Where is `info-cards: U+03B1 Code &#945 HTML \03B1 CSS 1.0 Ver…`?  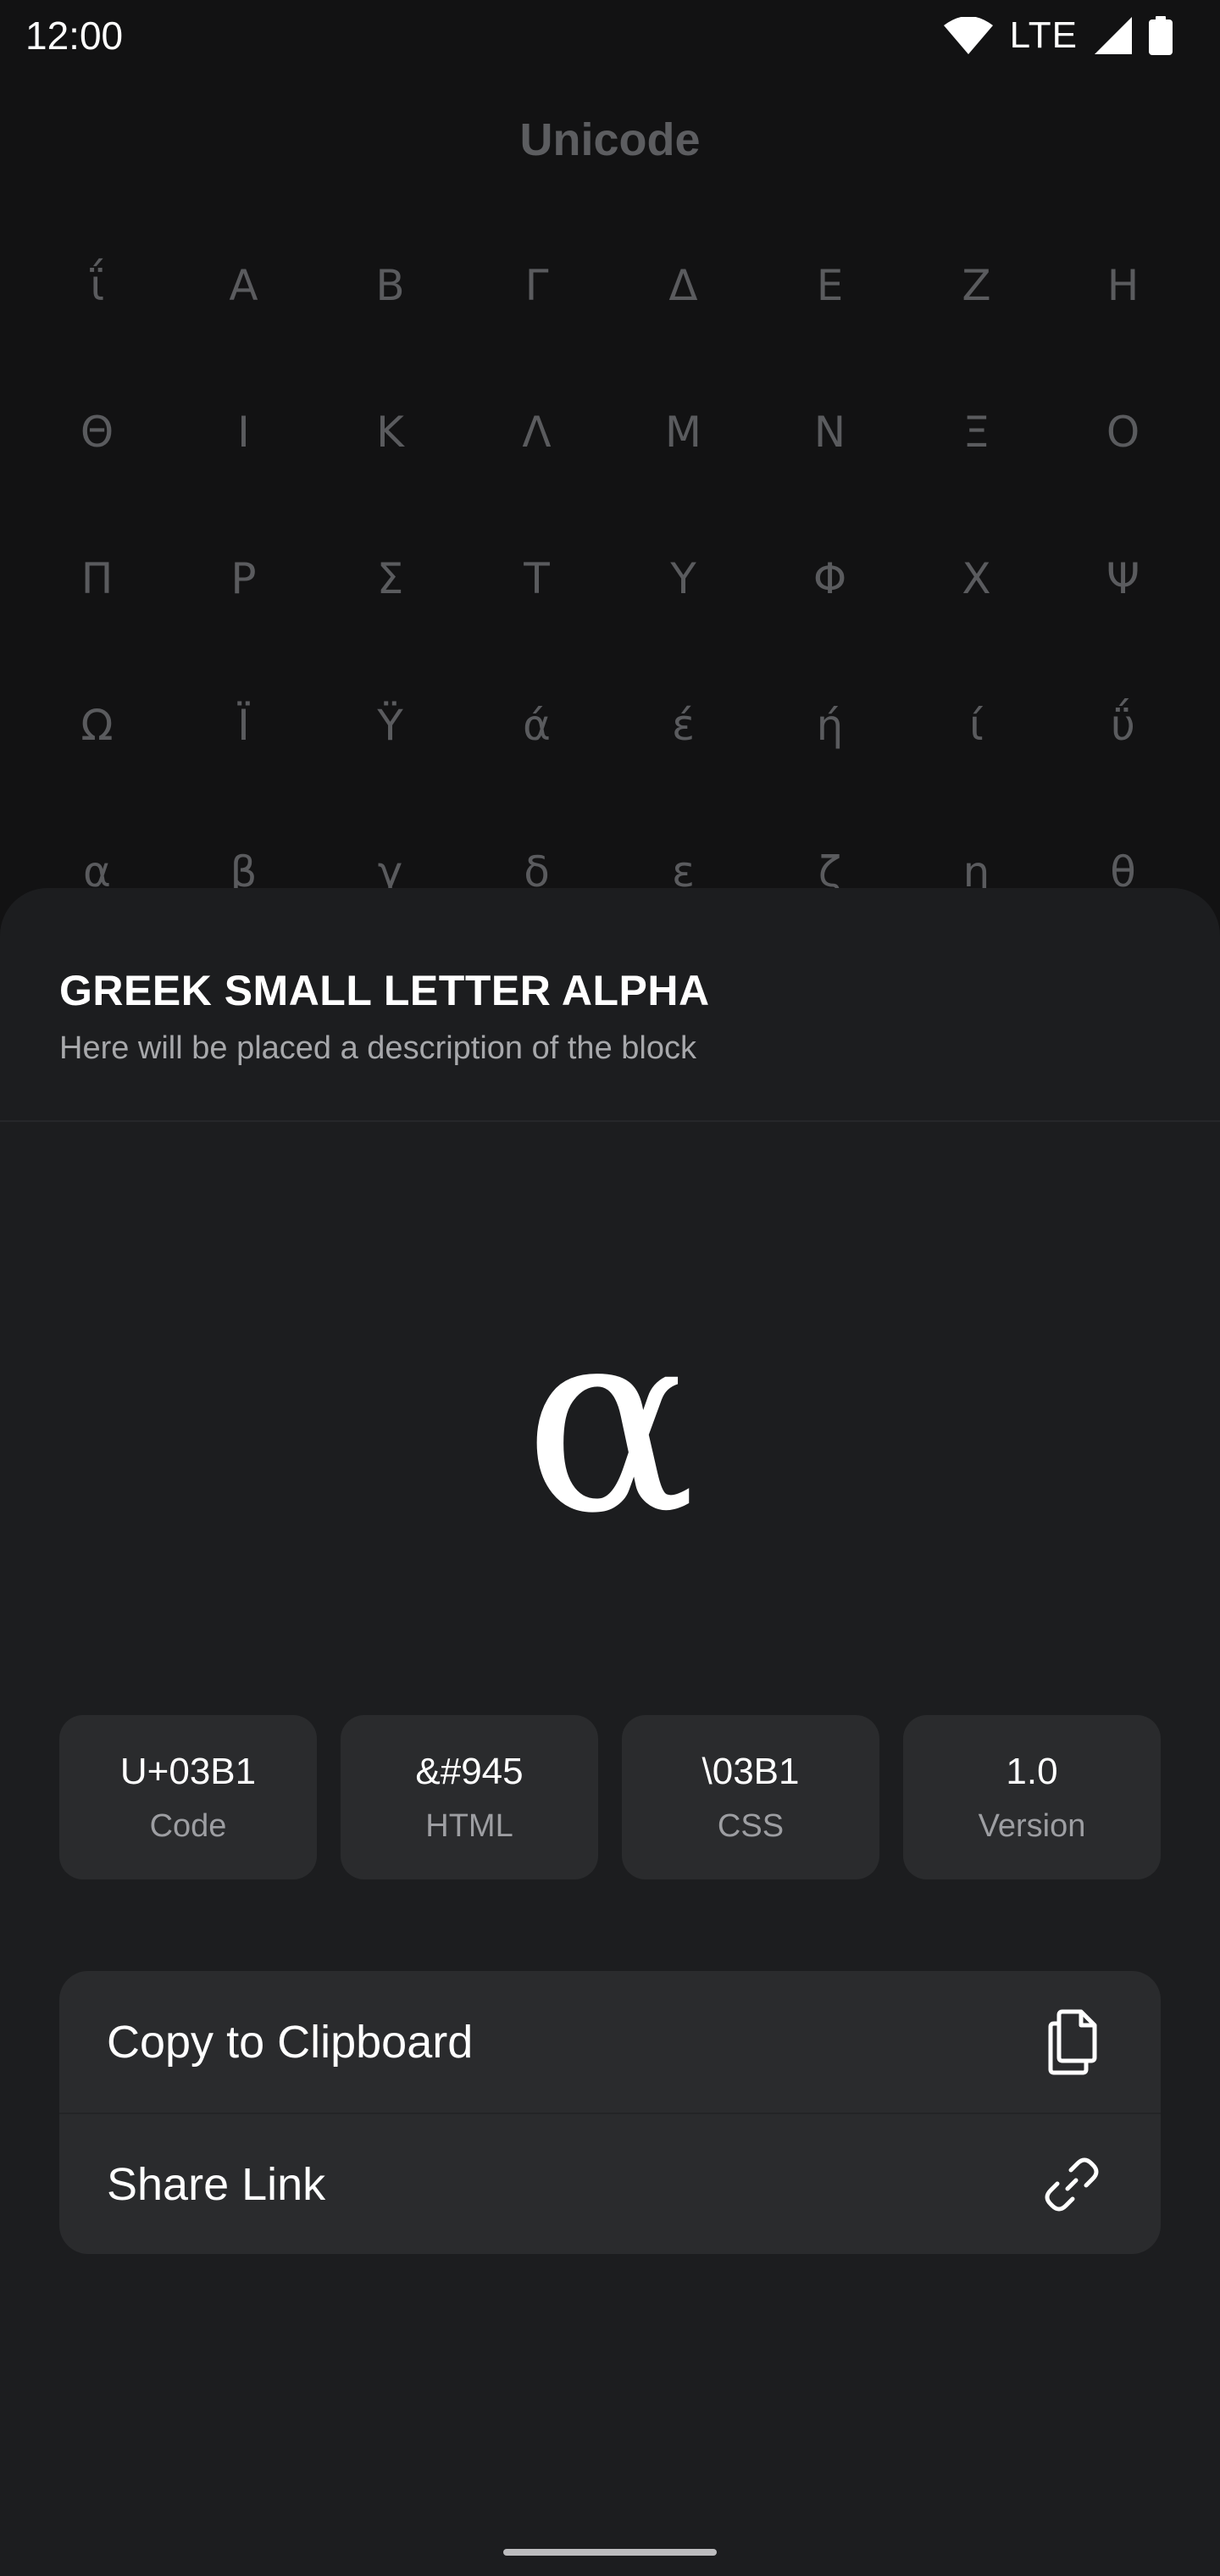
info-cards: U+03B1 Code &#945 HTML \03B1 CSS 1.0 Ver… is located at coordinates (610, 1797).